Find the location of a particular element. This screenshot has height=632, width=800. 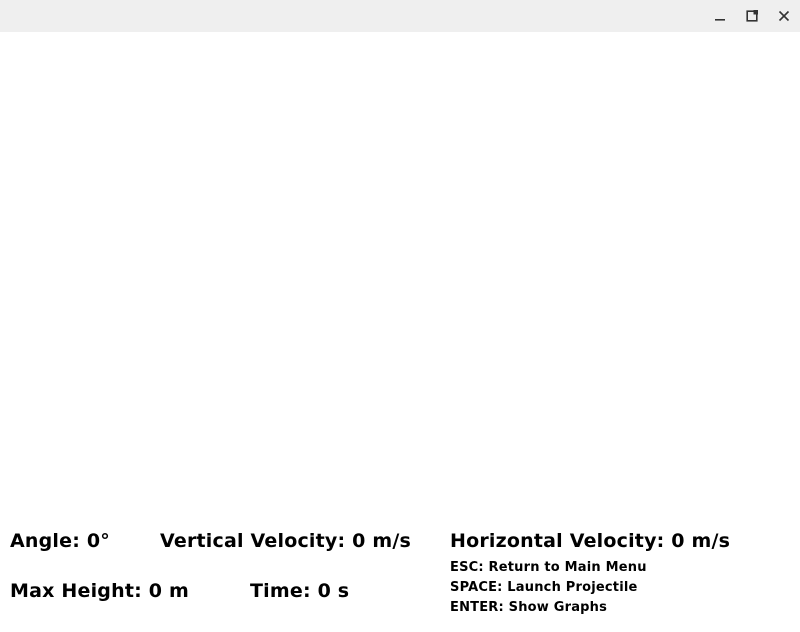

horizontal-velocity-readout: Horizontal Velocity: 0 m/s is located at coordinates (590, 541).